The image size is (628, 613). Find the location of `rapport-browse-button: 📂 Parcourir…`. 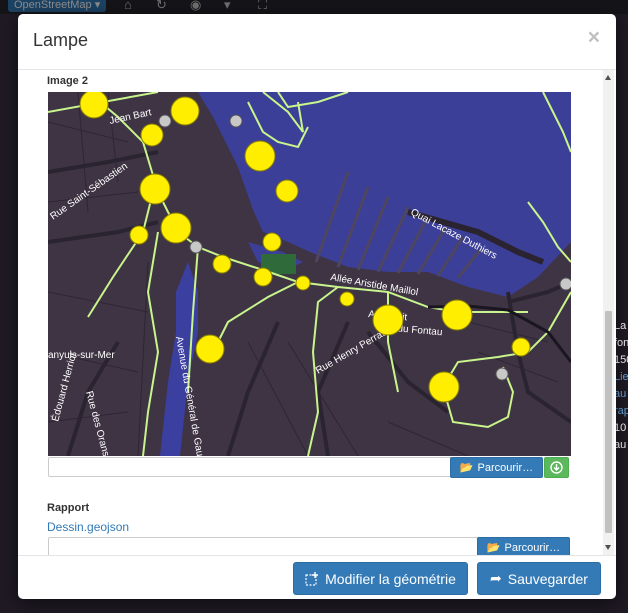

rapport-browse-button: 📂 Parcourir… is located at coordinates (523, 546).